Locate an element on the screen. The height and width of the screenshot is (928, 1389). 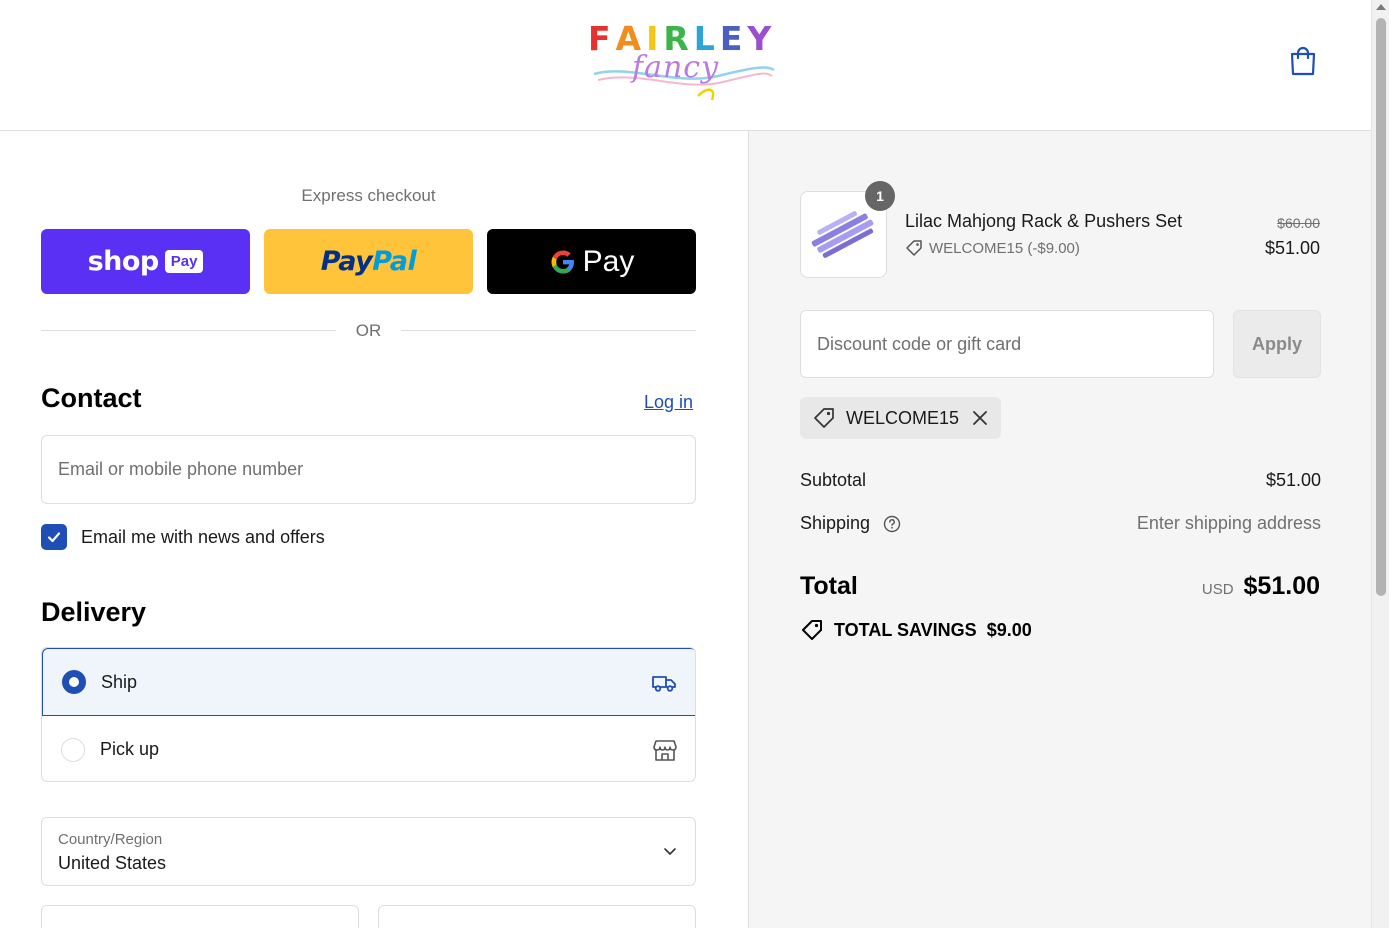
pickup-radio is located at coordinates (73, 749).